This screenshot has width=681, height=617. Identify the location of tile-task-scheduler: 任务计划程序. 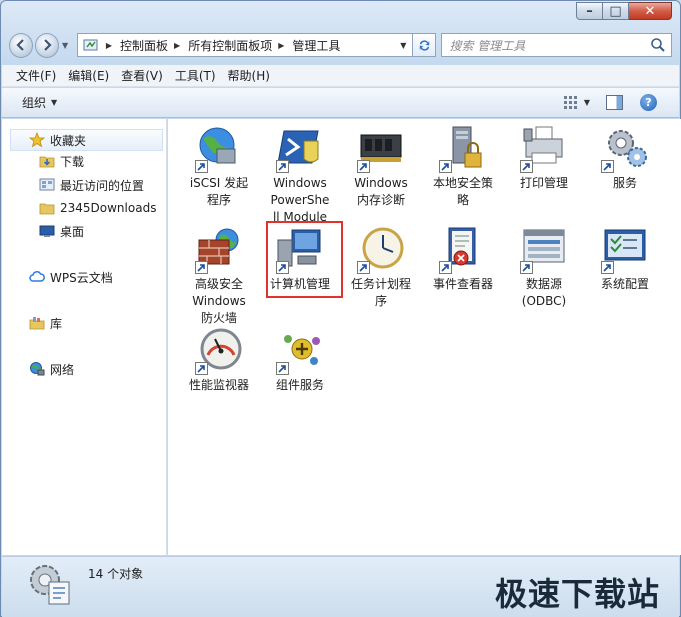
(381, 268).